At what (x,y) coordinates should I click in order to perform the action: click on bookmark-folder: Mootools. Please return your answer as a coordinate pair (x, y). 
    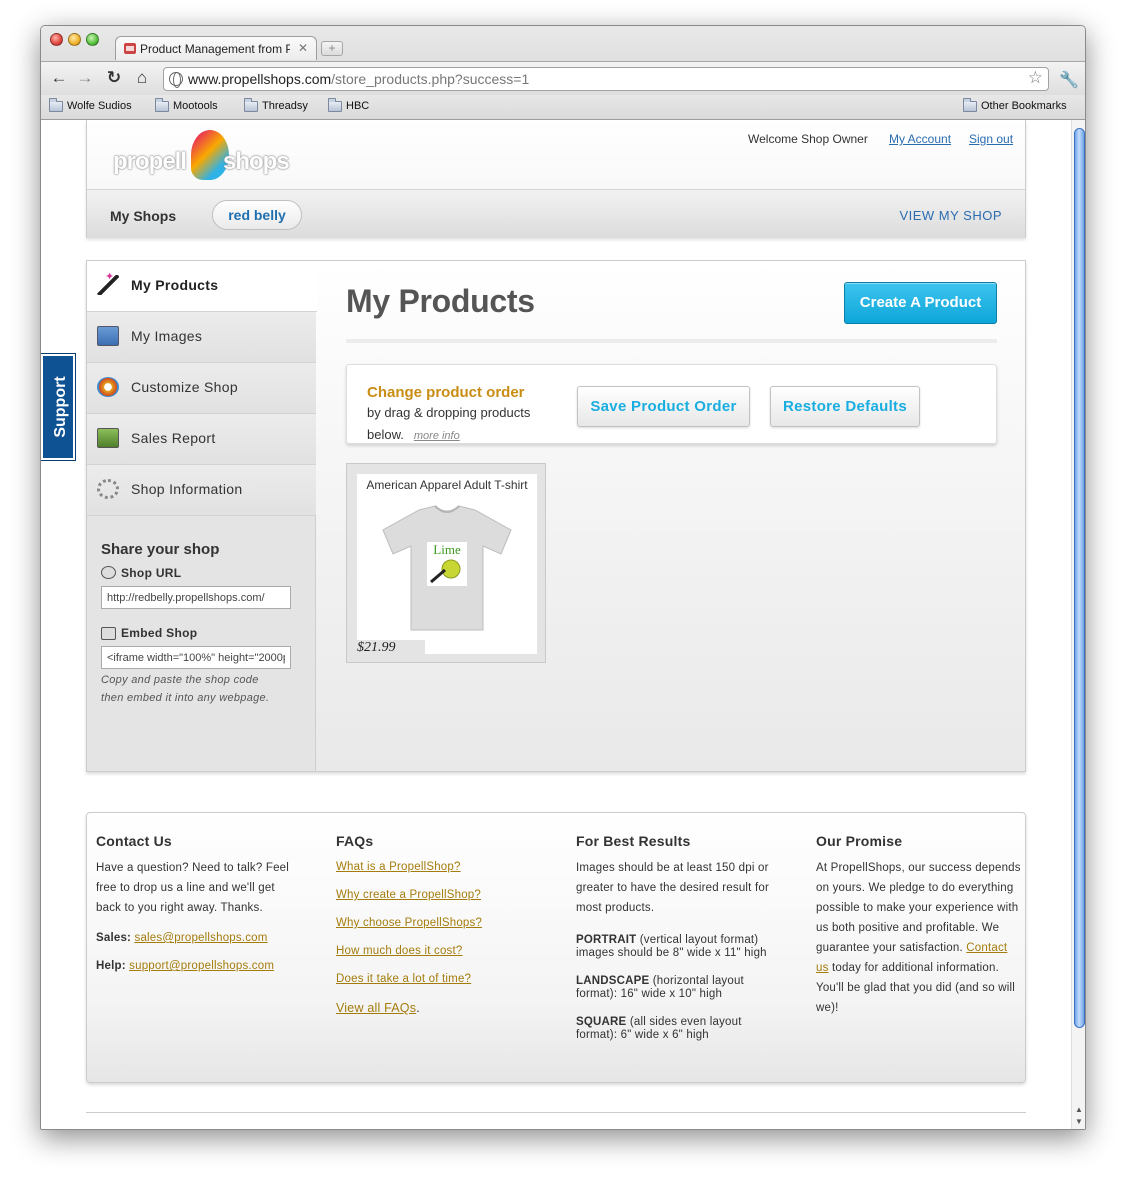
    Looking at the image, I should click on (186, 105).